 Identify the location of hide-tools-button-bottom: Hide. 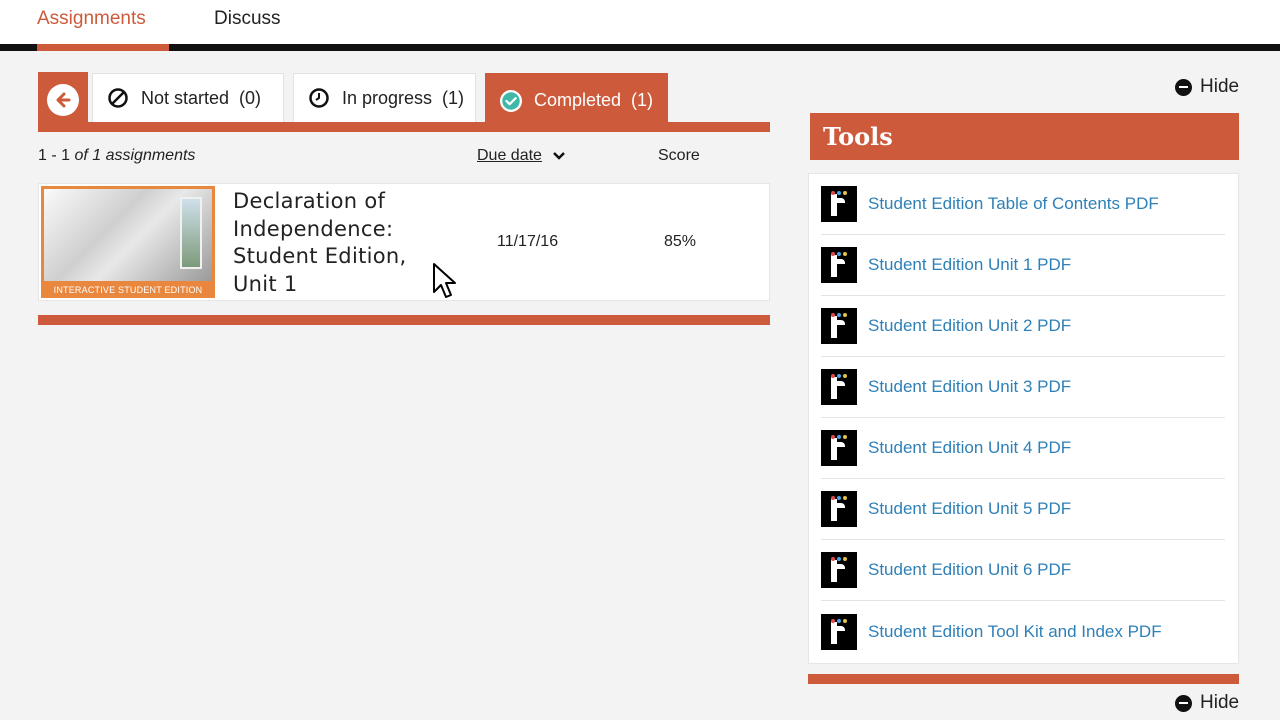
(1207, 703).